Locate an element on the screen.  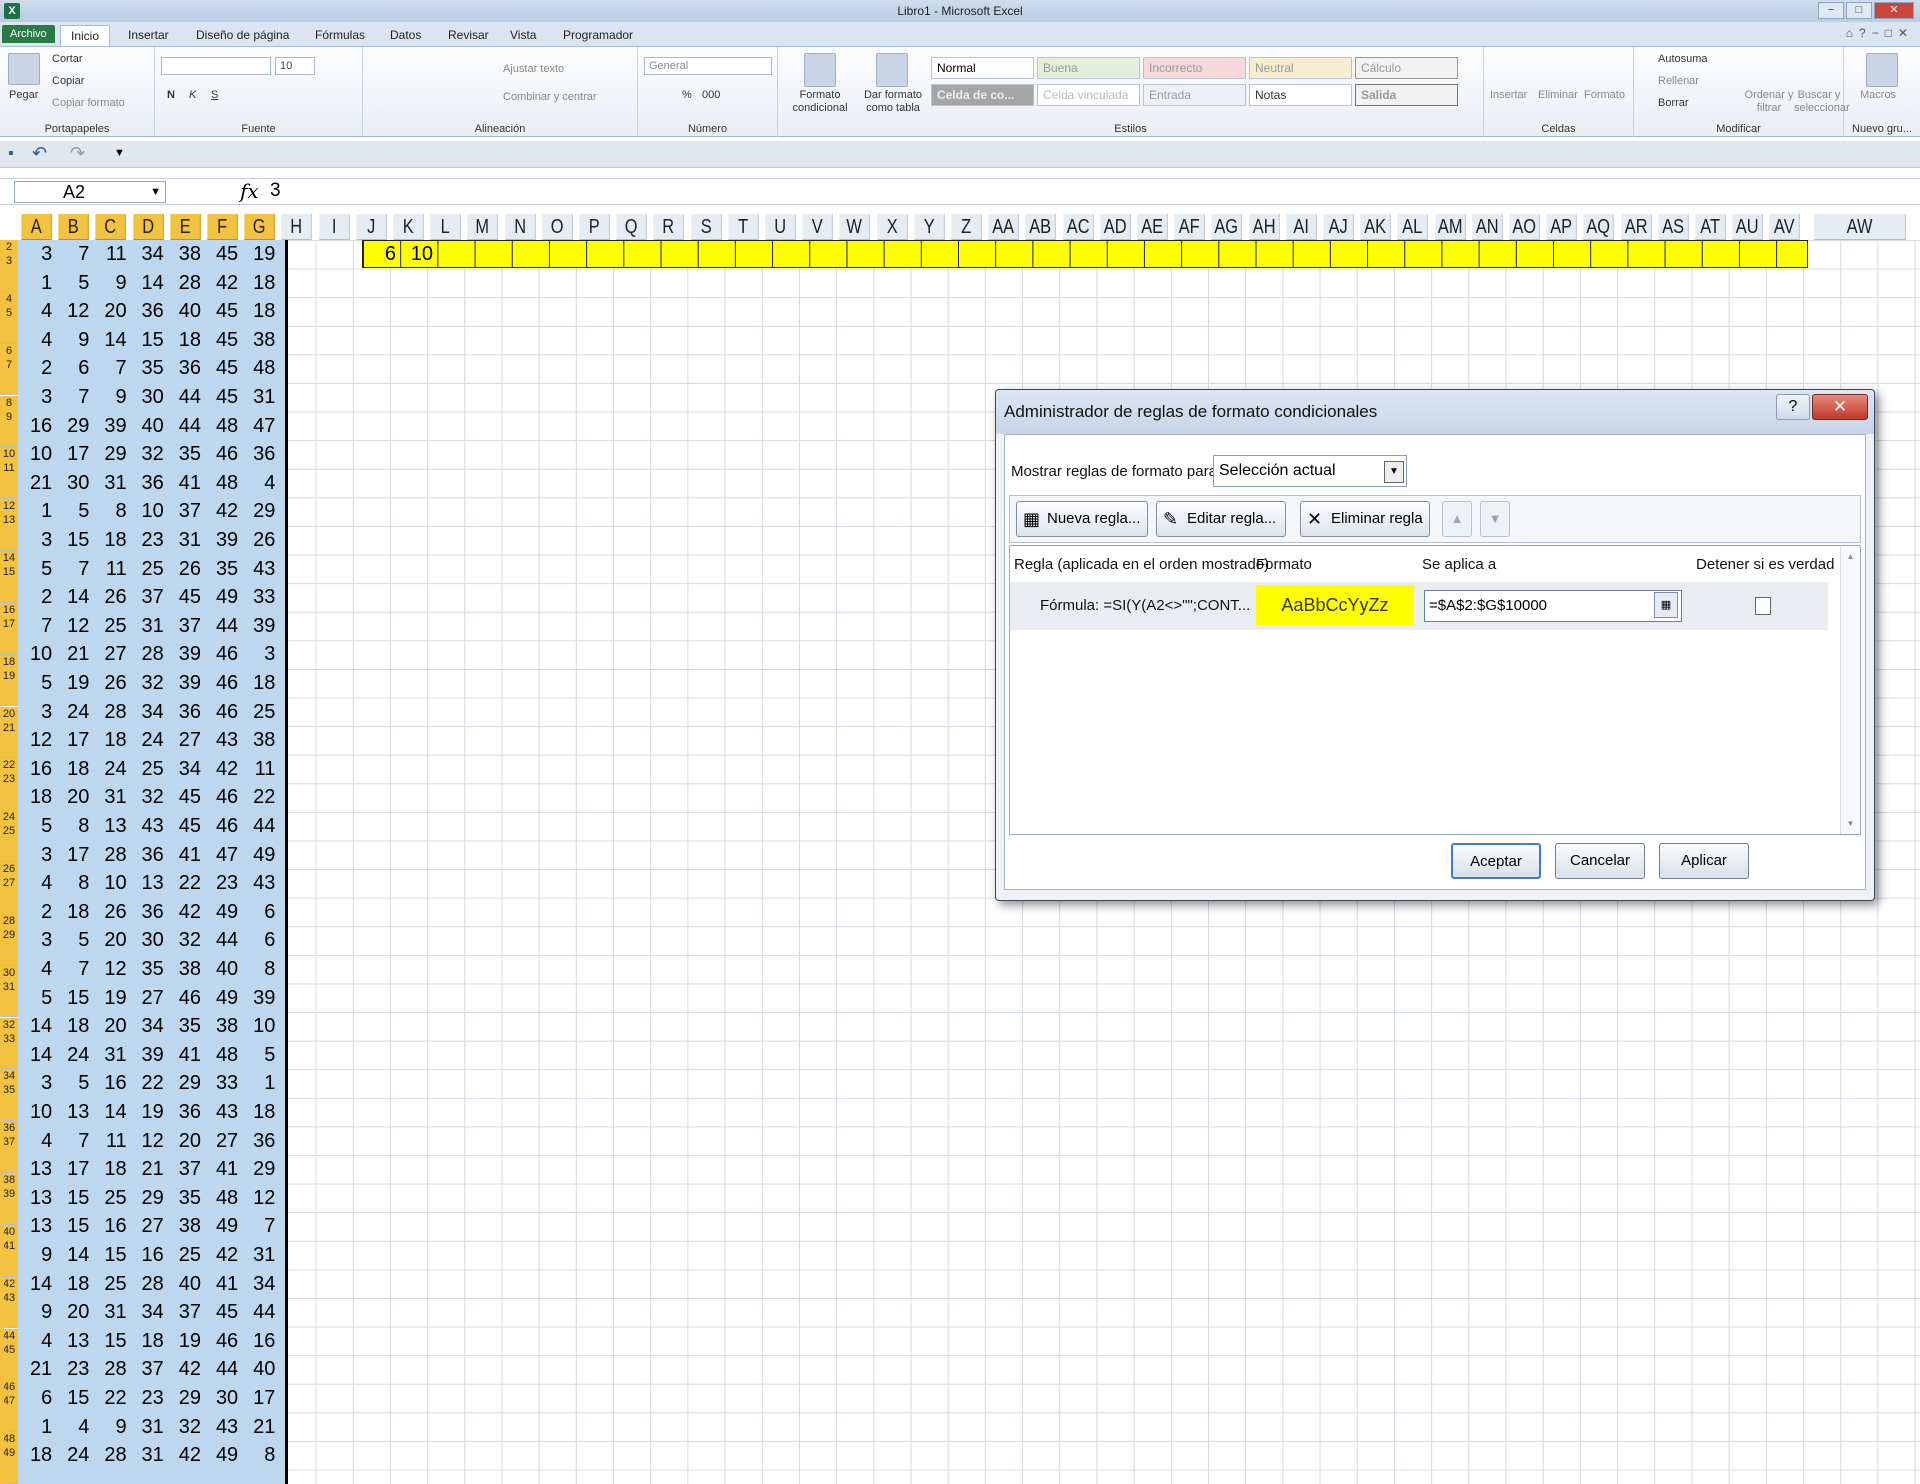
column-header: F is located at coordinates (222, 227).